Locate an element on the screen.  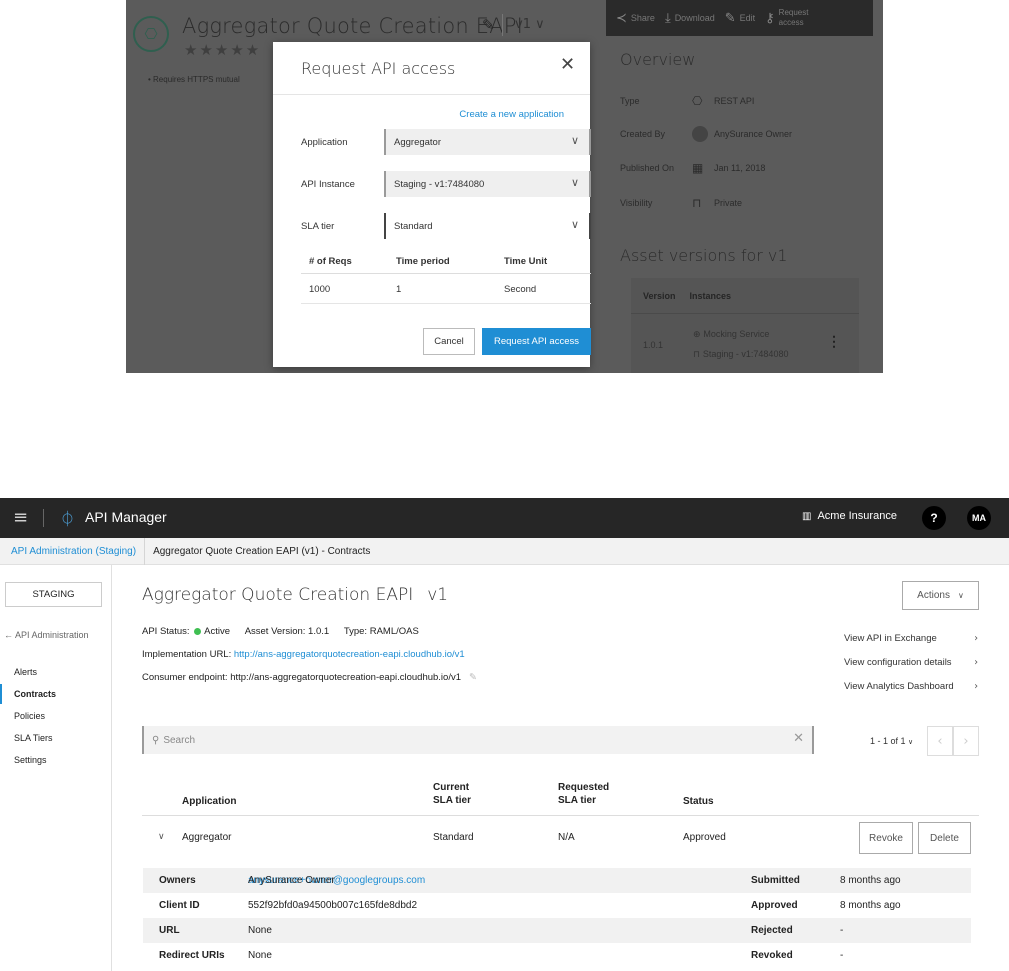
sidebar-item-alerts: Alerts is located at coordinates (55, 672).